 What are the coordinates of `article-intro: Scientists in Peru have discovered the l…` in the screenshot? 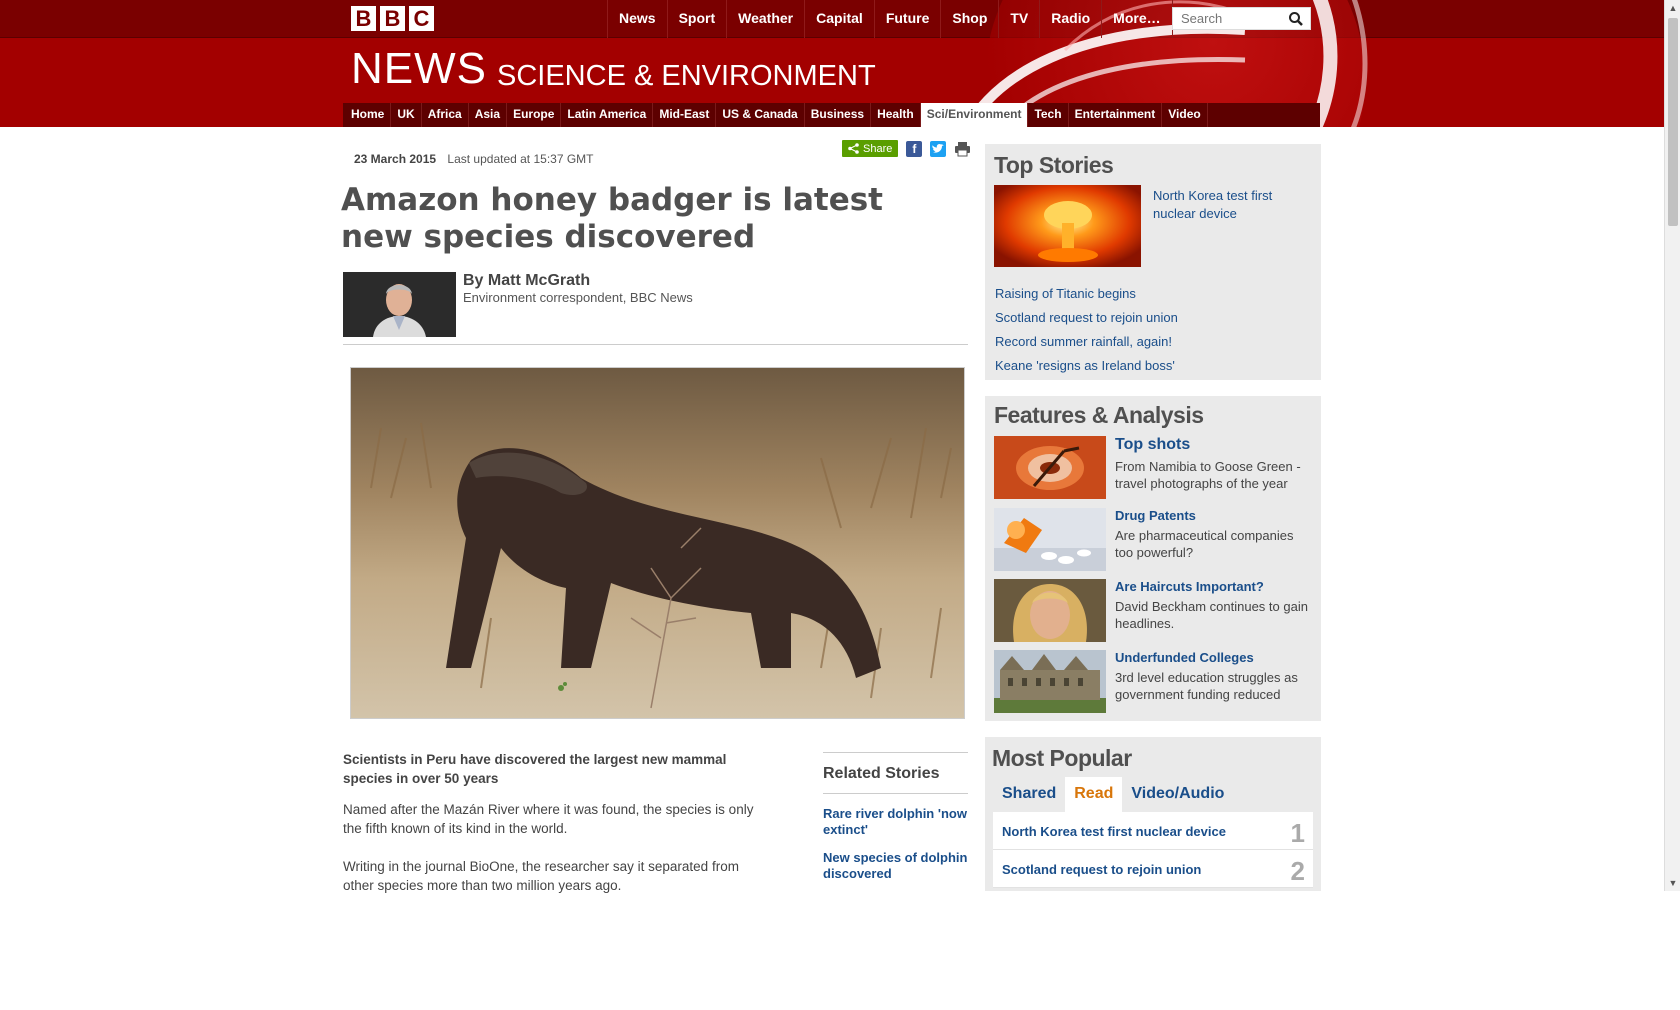 It's located at (535, 769).